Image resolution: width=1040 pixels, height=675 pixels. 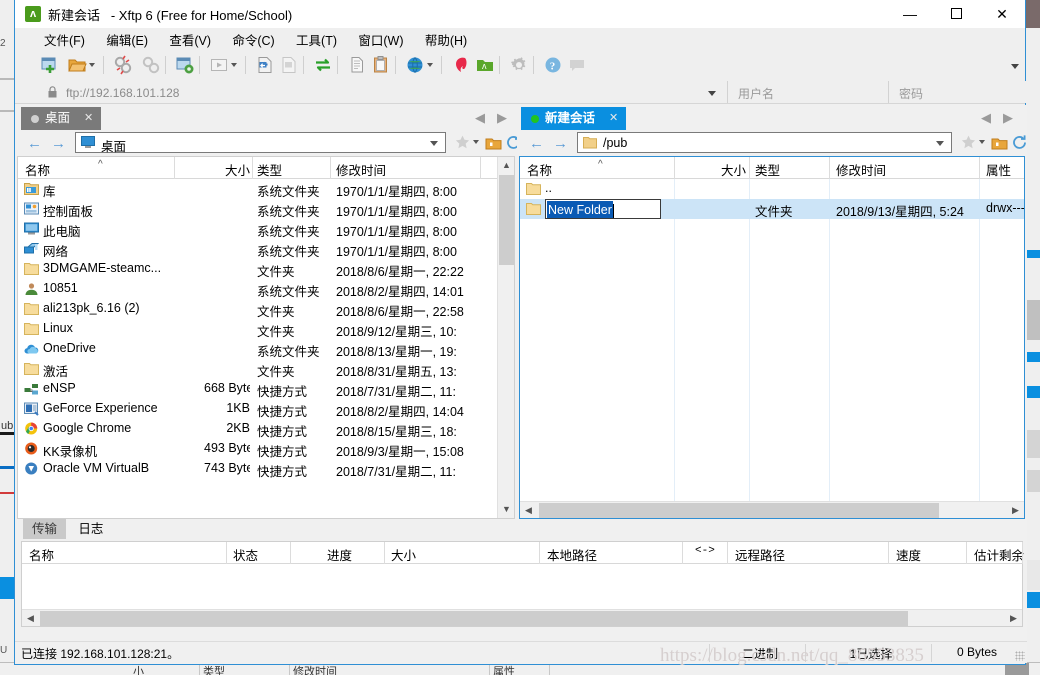 What do you see at coordinates (536, 143) in the screenshot?
I see `remote-back-button: ←` at bounding box center [536, 143].